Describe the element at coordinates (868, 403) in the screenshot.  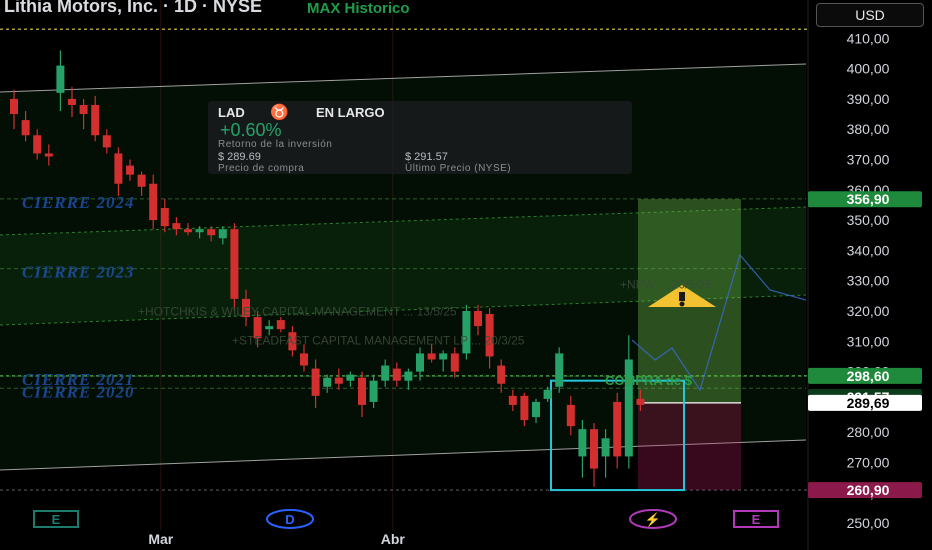
I see `price-tag-3: 289,69` at that location.